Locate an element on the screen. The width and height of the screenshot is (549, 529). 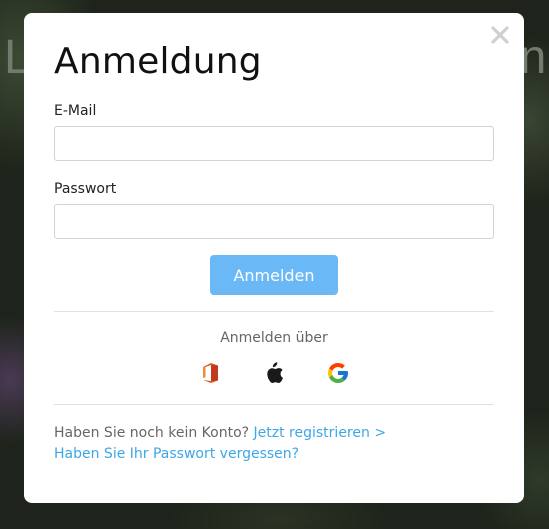
office-icon is located at coordinates (210, 373).